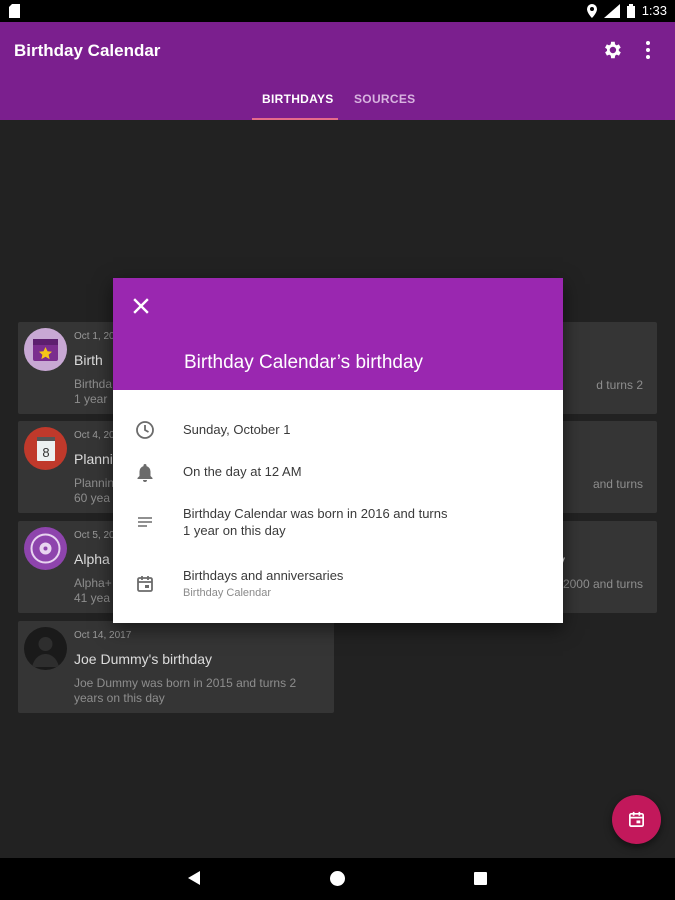 The image size is (675, 900). Describe the element at coordinates (45, 548) in the screenshot. I see `disc-icon` at that location.